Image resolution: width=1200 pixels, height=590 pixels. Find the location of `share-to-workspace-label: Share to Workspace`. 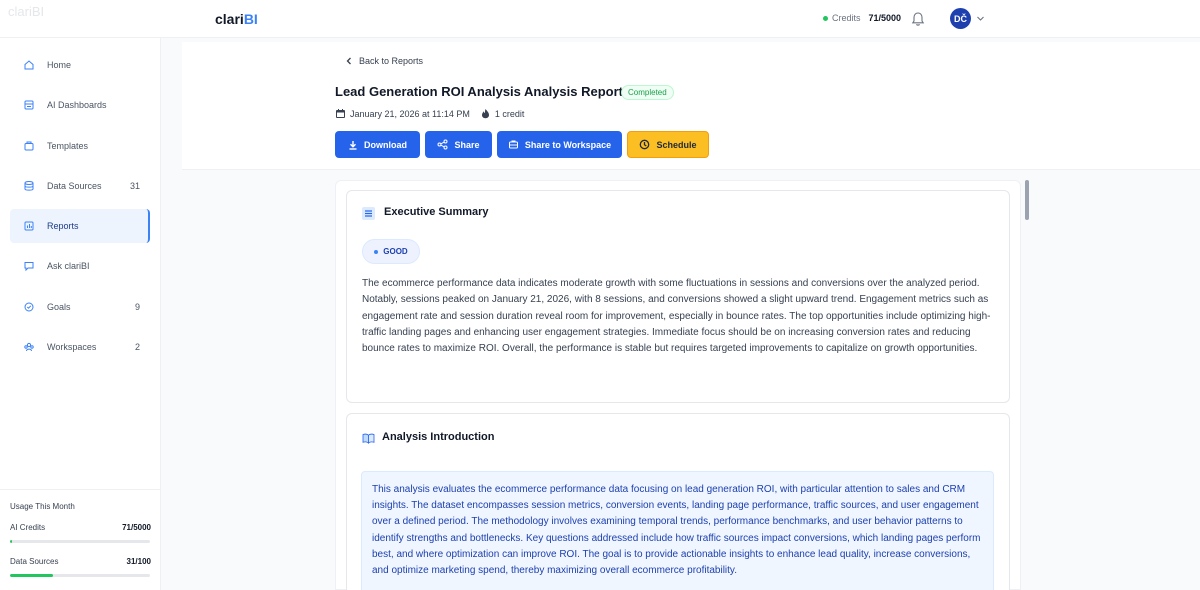

share-to-workspace-label: Share to Workspace is located at coordinates (568, 144).